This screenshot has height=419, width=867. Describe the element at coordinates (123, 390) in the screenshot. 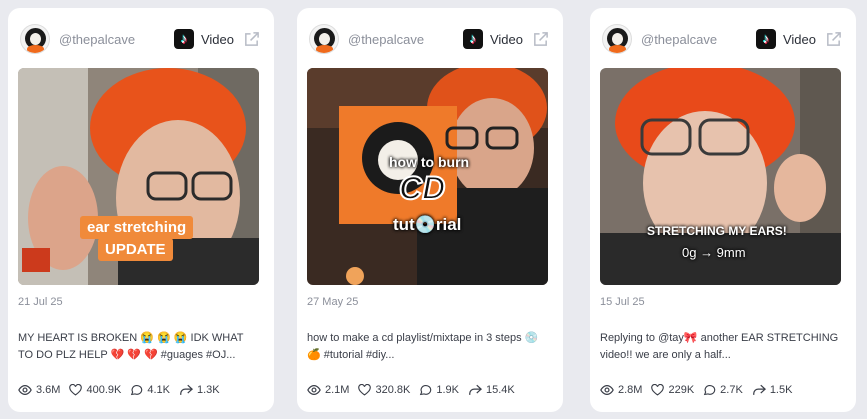

I see `engagement-stats: 3.6M 400.9K 4.1K 1.3K` at that location.